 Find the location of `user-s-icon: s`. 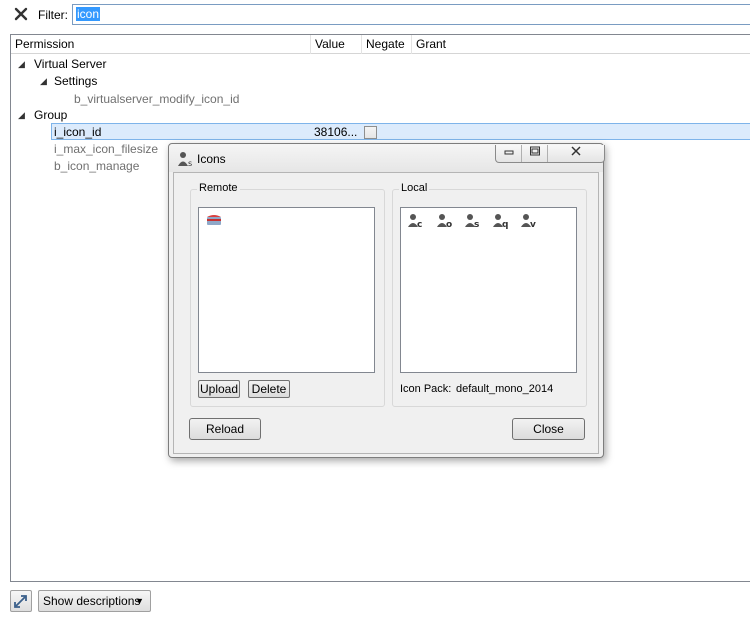

user-s-icon: s is located at coordinates (472, 222).